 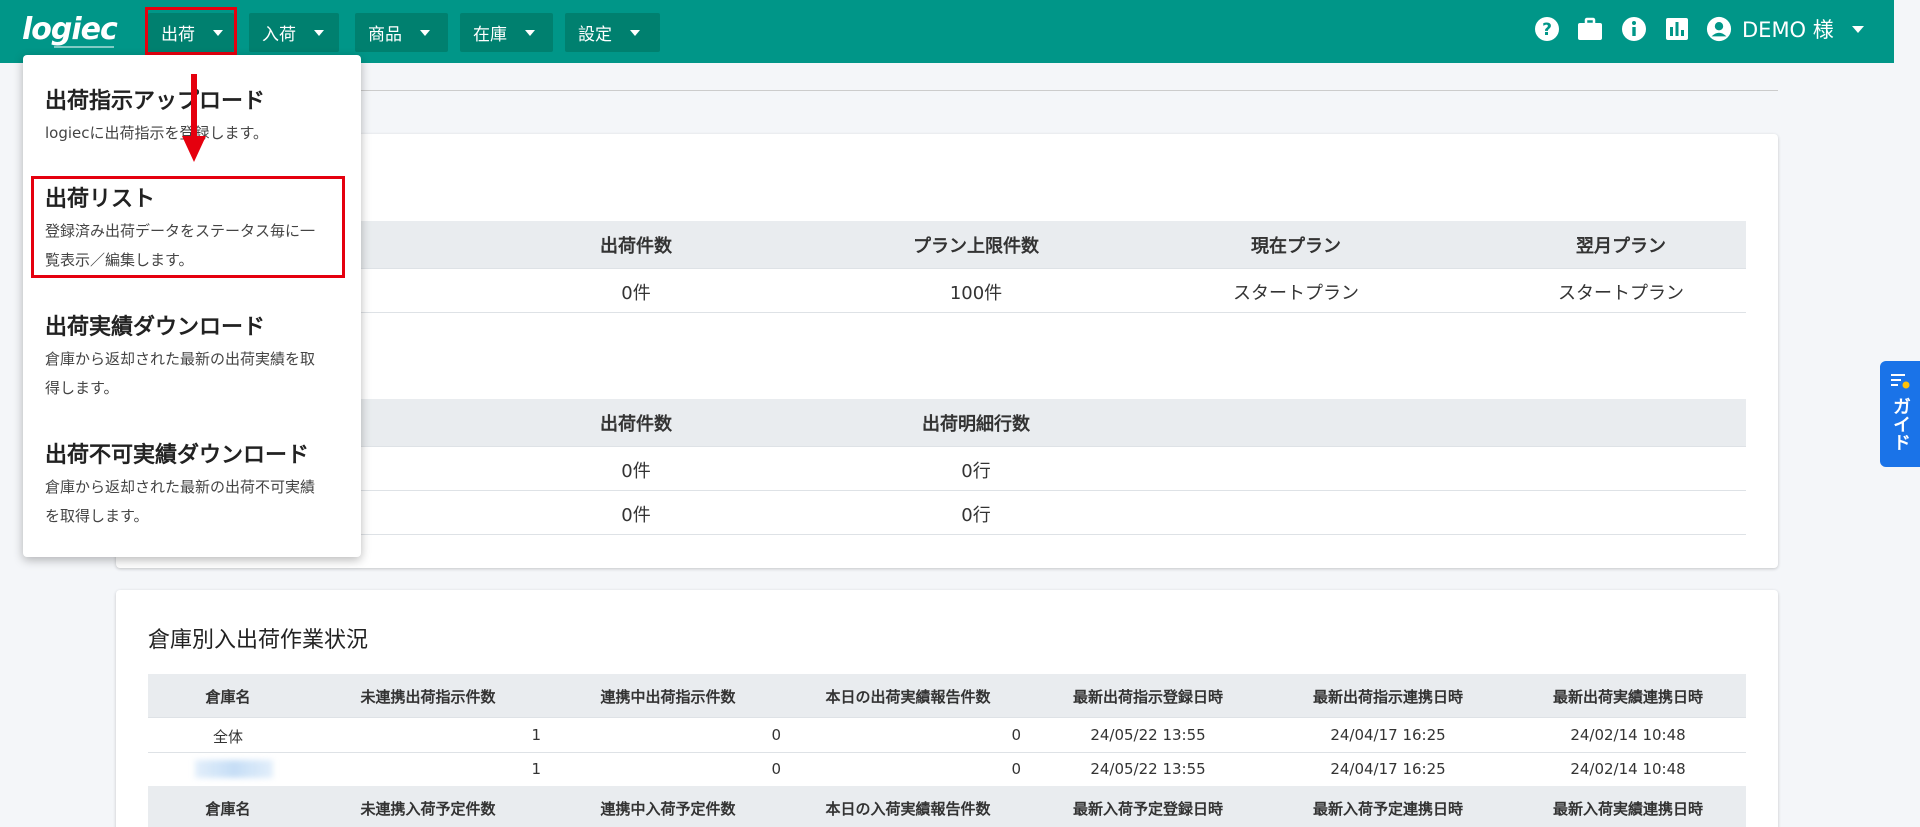 What do you see at coordinates (82, 388) in the screenshot?
I see `menu-item-desc-line2: 得します。` at bounding box center [82, 388].